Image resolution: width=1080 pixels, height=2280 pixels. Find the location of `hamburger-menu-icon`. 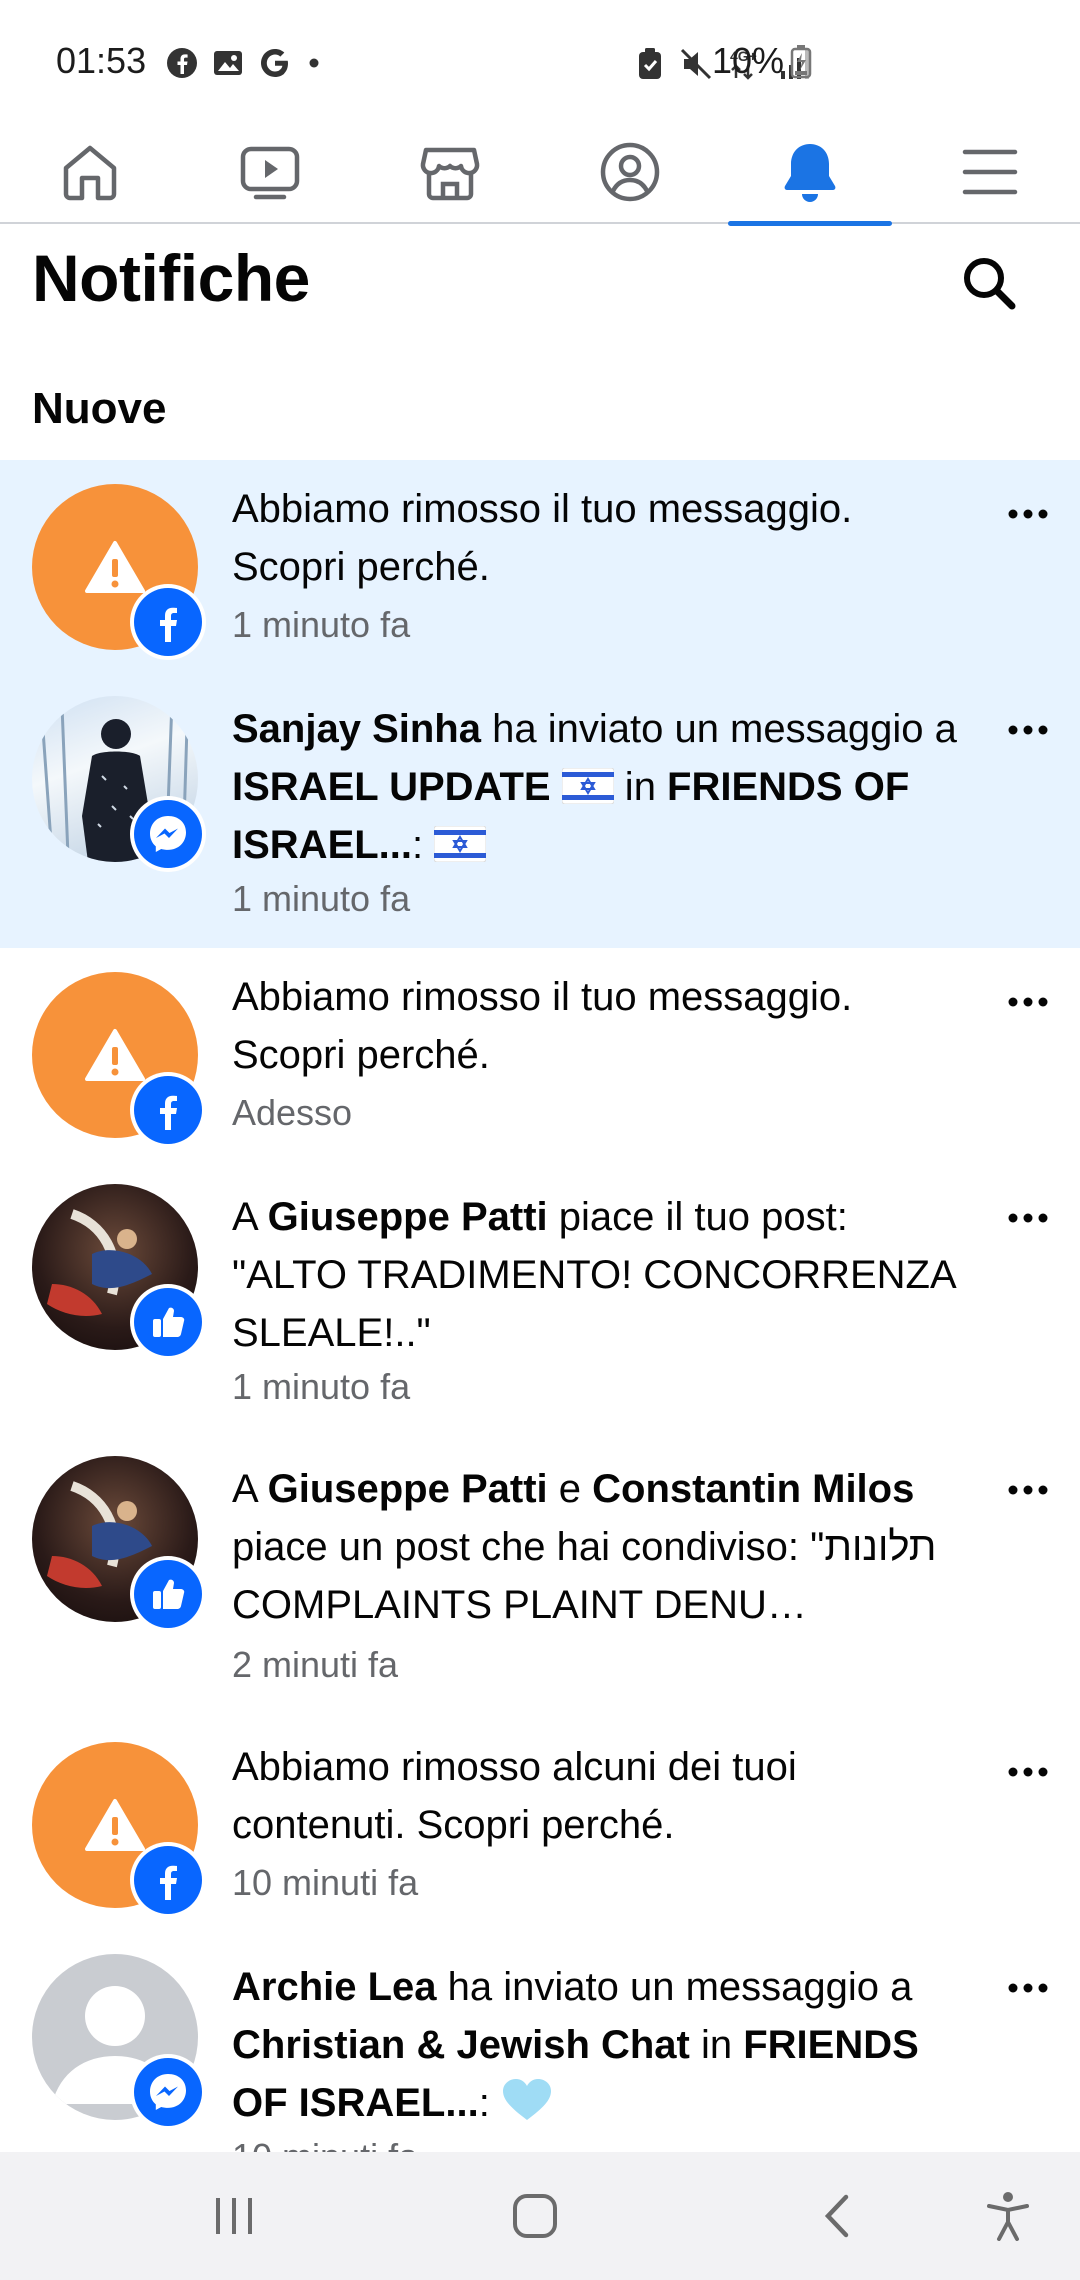

hamburger-menu-icon is located at coordinates (990, 172).